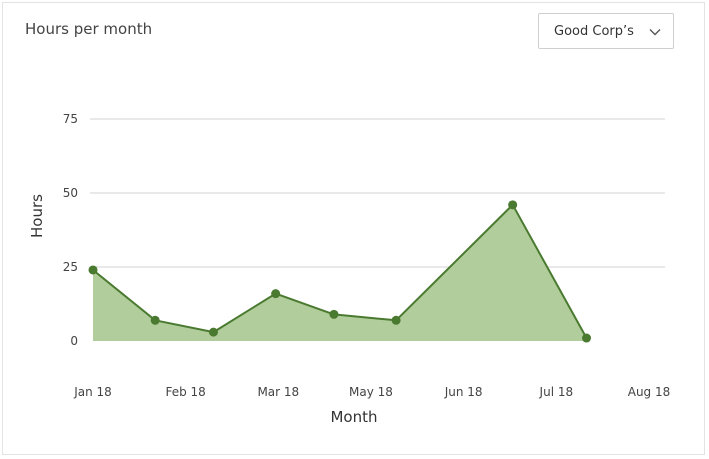 The image size is (709, 459). Describe the element at coordinates (278, 392) in the screenshot. I see `x-tick-label: Mar 18` at that location.